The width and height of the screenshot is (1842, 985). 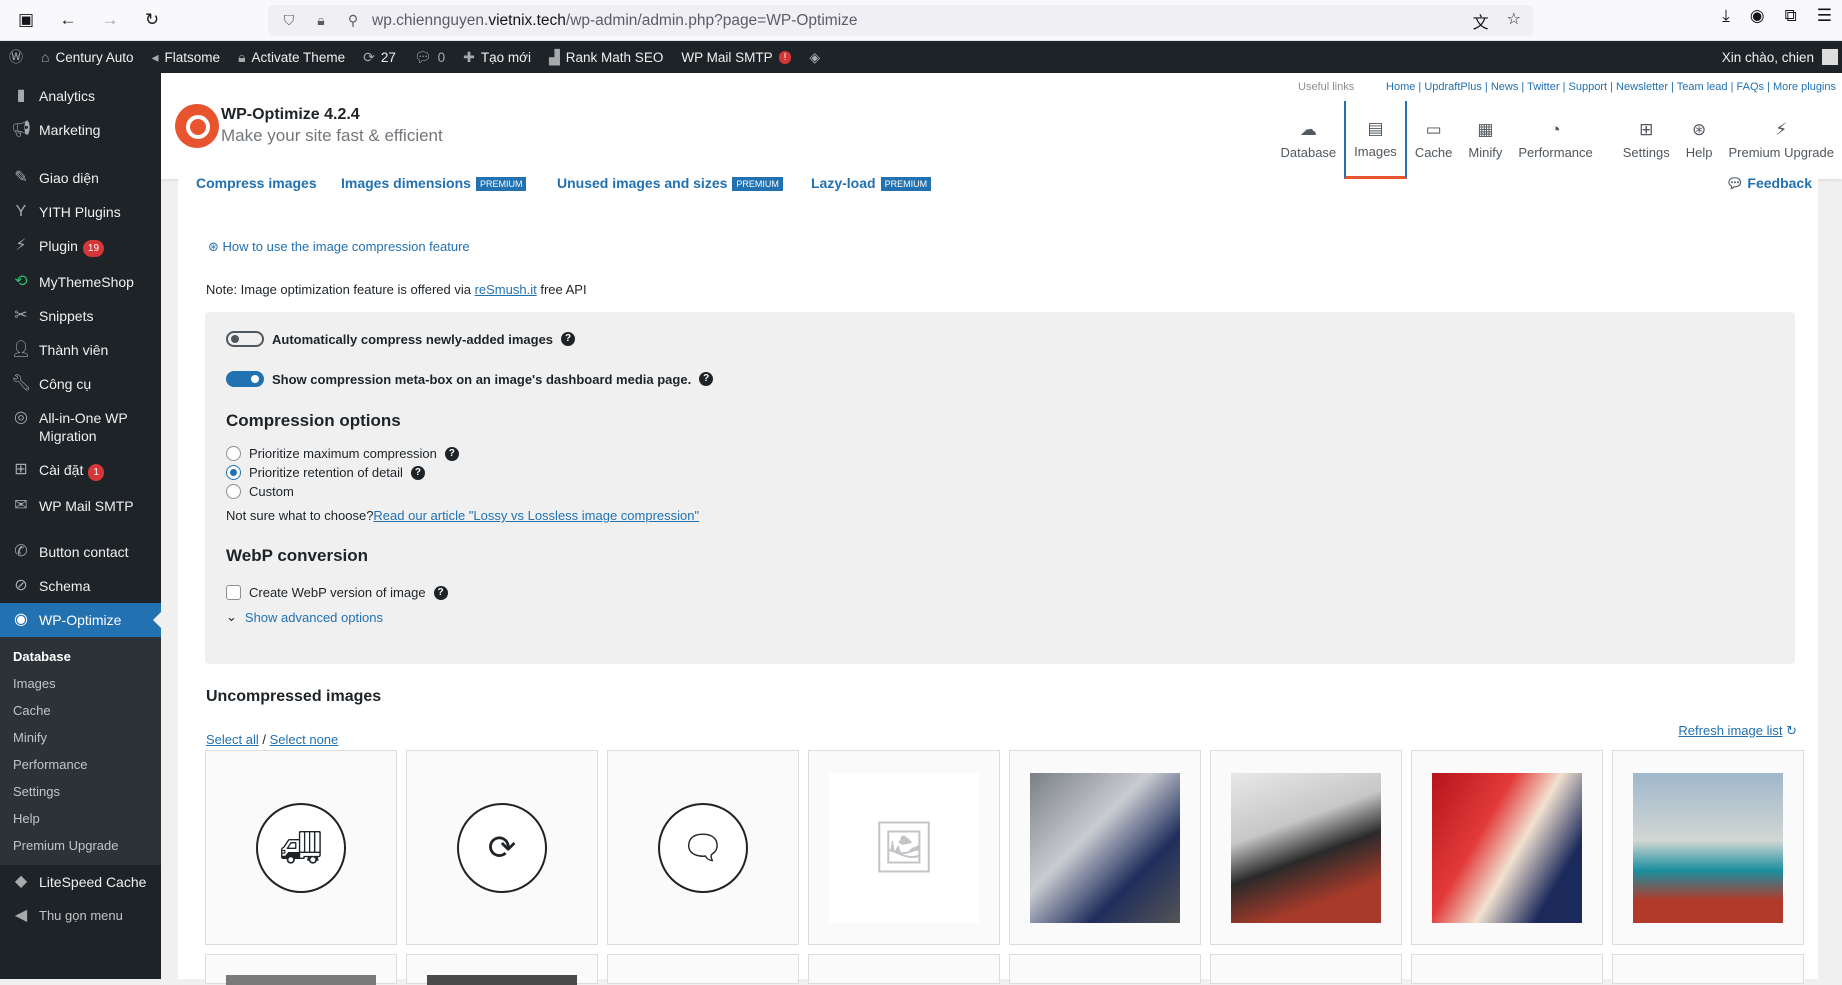 What do you see at coordinates (1804, 87) in the screenshot?
I see `link-more-plugins: More plugins` at bounding box center [1804, 87].